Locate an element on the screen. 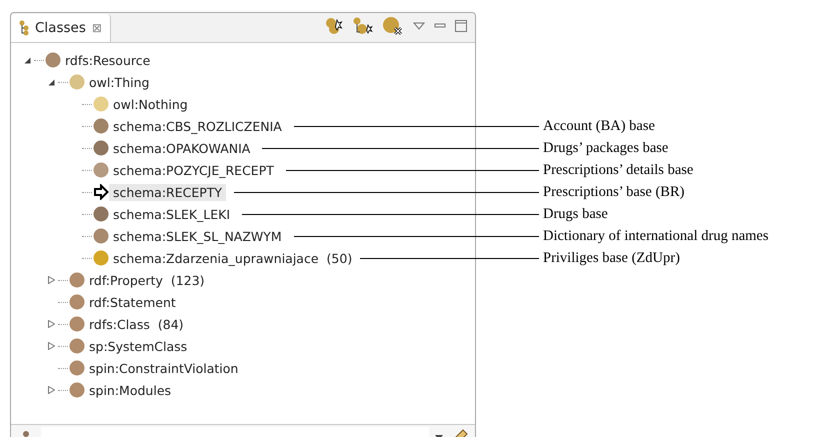 The height and width of the screenshot is (437, 817). view-menu-icon is located at coordinates (419, 26).